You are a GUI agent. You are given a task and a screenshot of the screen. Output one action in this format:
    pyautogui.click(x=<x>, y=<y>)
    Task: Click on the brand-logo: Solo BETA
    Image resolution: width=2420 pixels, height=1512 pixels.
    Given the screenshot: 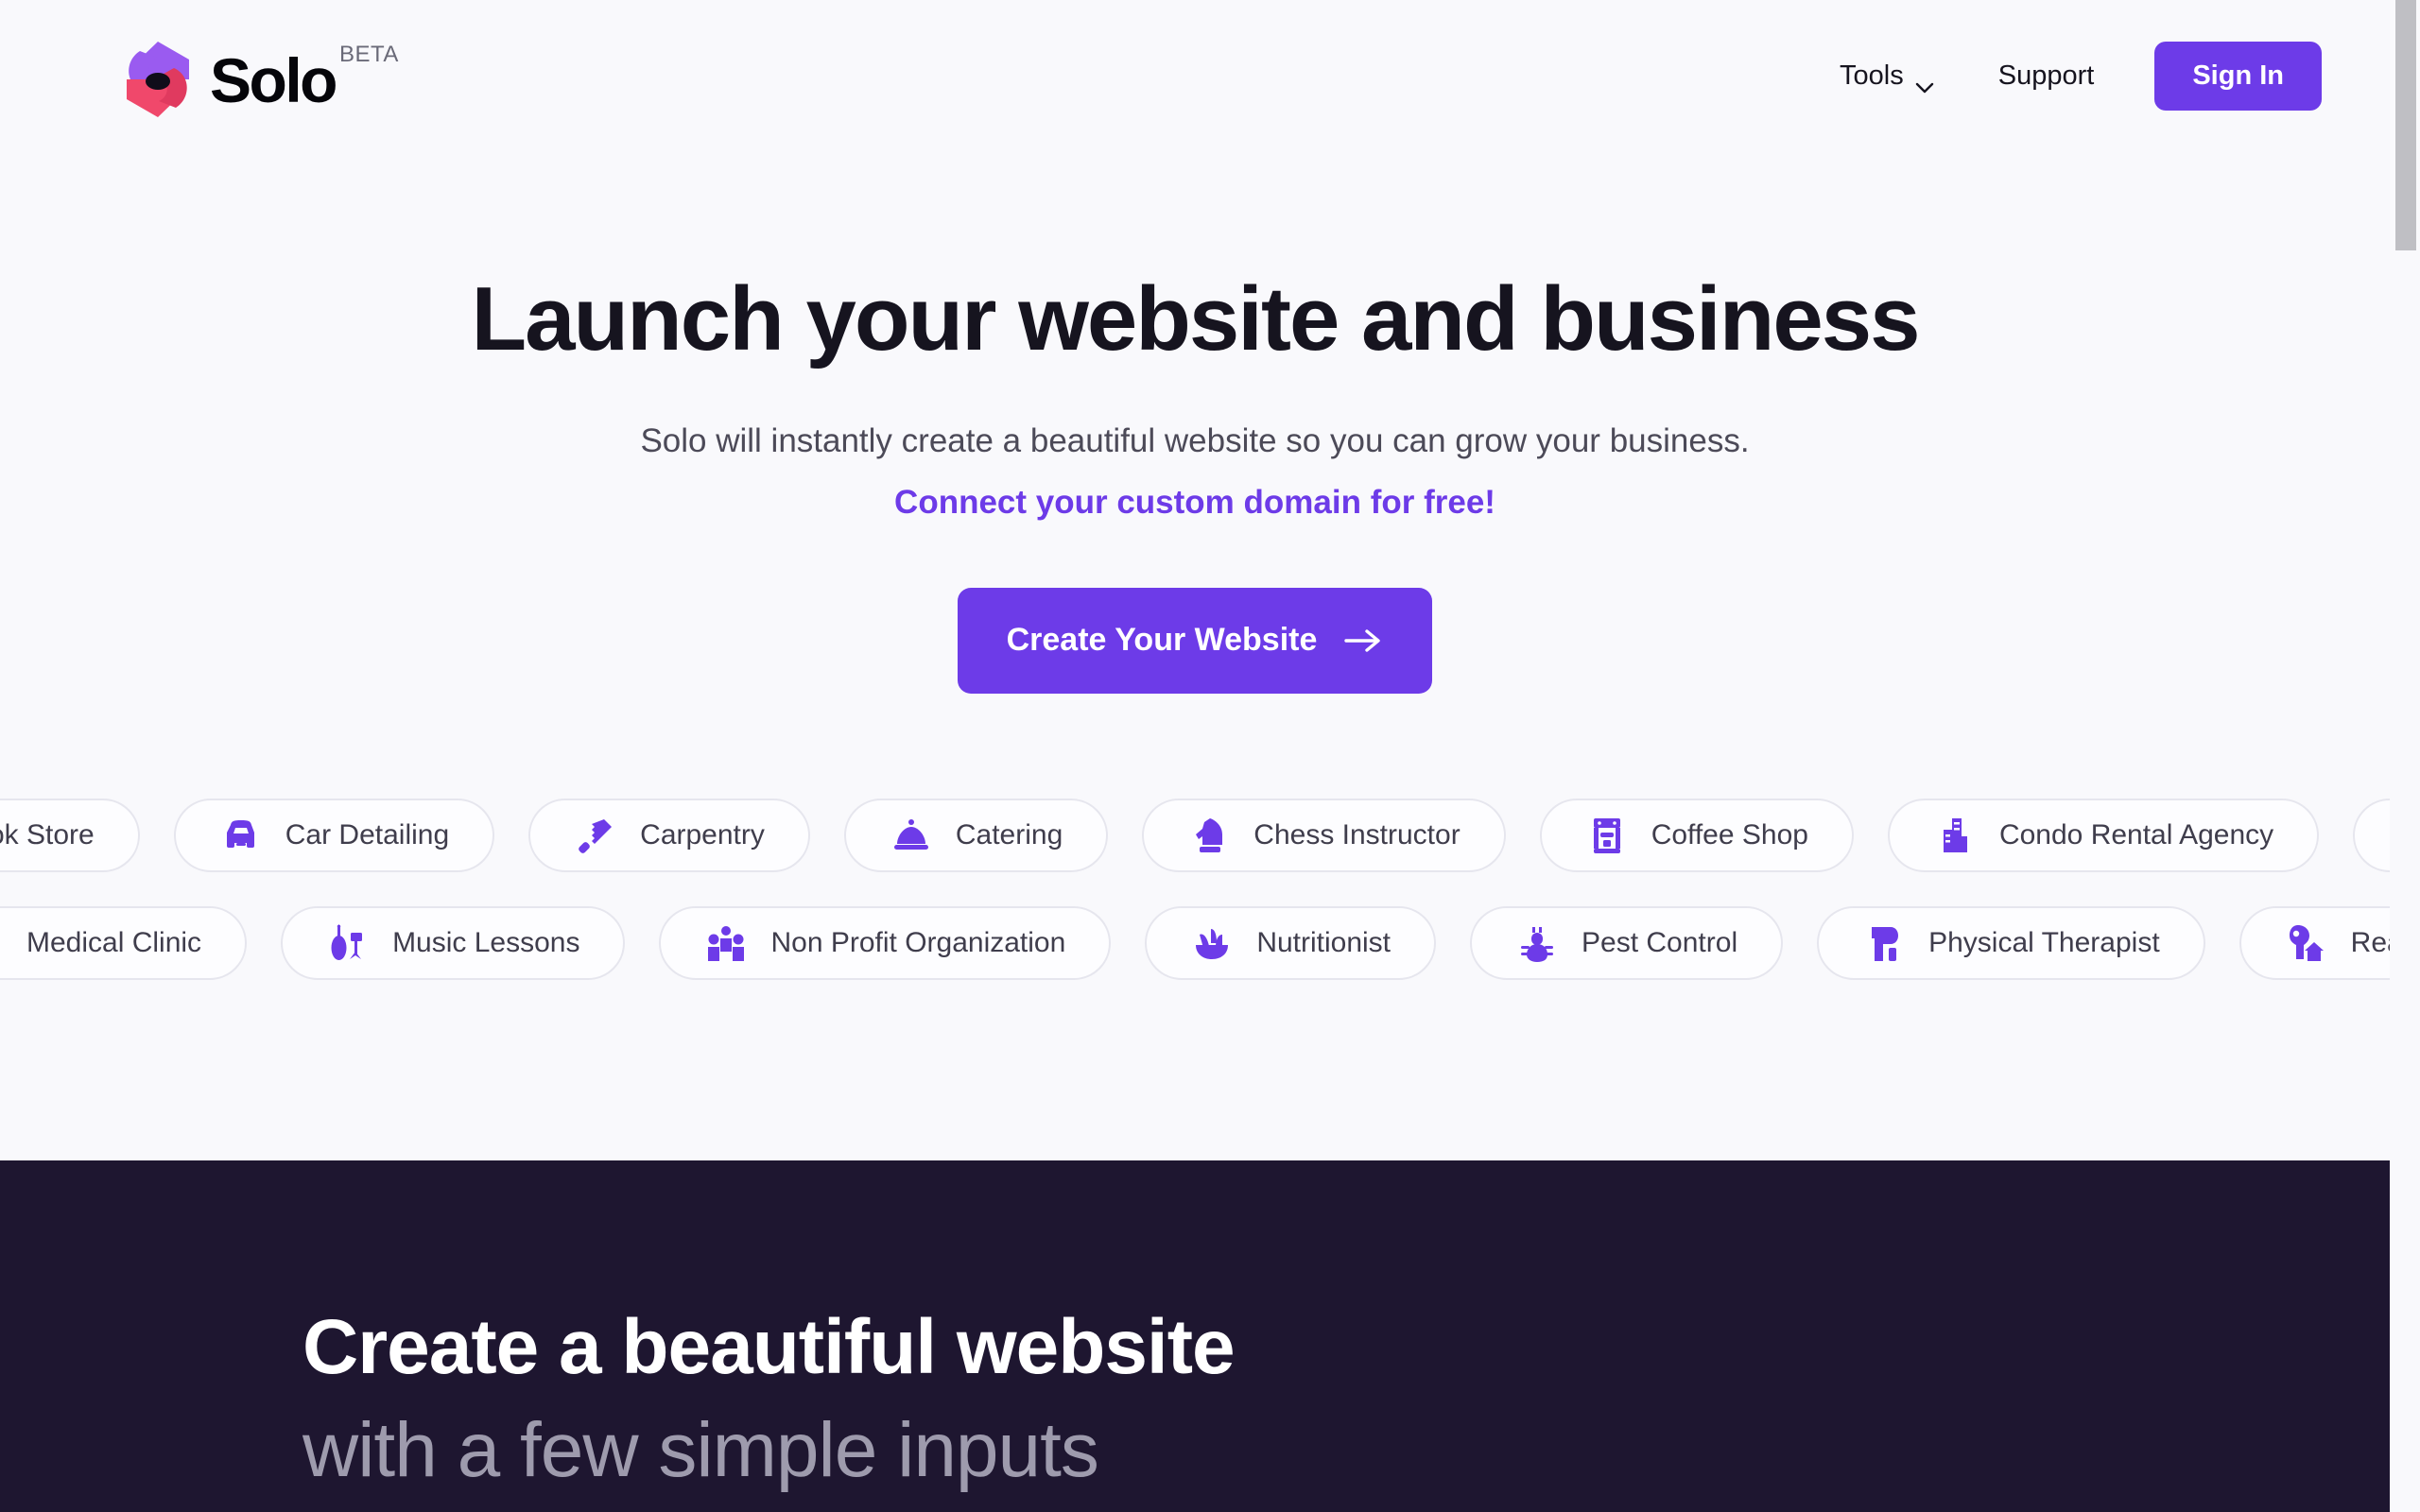 What is the action you would take?
    pyautogui.click(x=260, y=75)
    